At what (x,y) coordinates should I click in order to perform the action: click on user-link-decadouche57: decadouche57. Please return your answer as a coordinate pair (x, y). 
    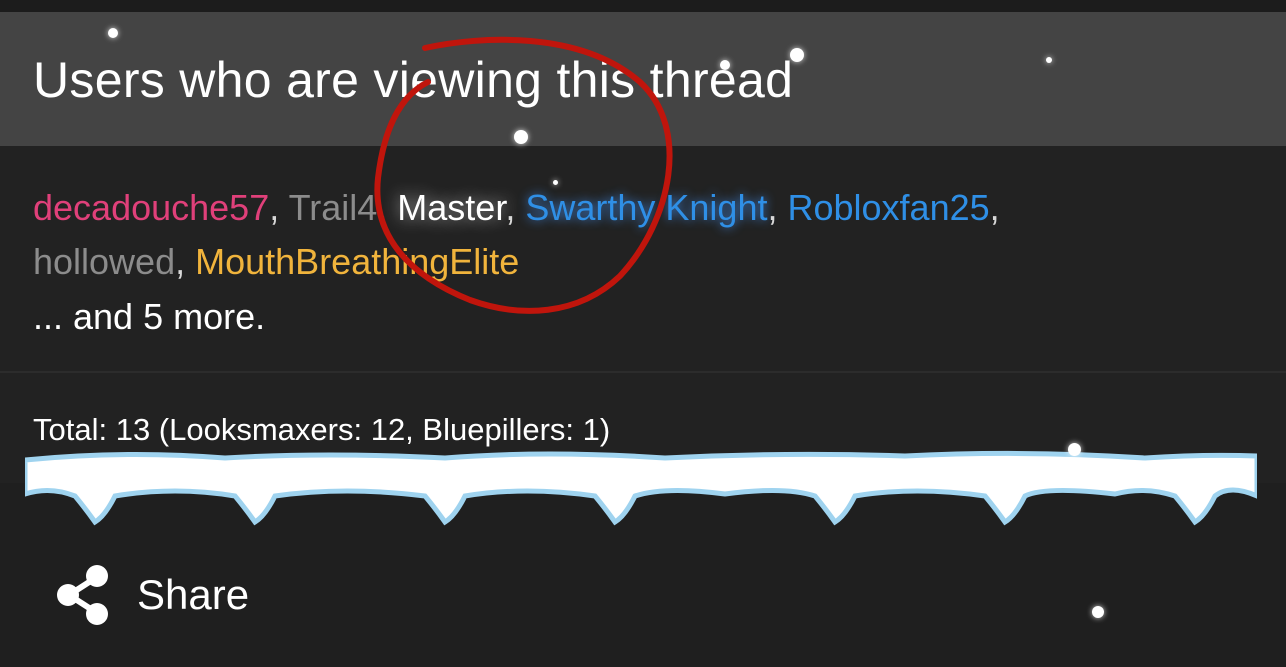
    Looking at the image, I should click on (151, 207).